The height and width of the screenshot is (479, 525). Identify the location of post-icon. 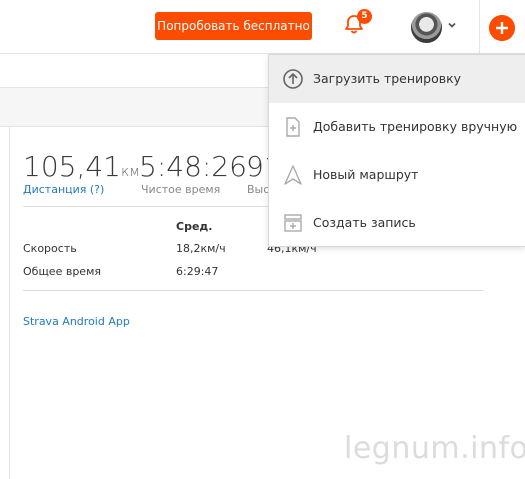
(293, 223).